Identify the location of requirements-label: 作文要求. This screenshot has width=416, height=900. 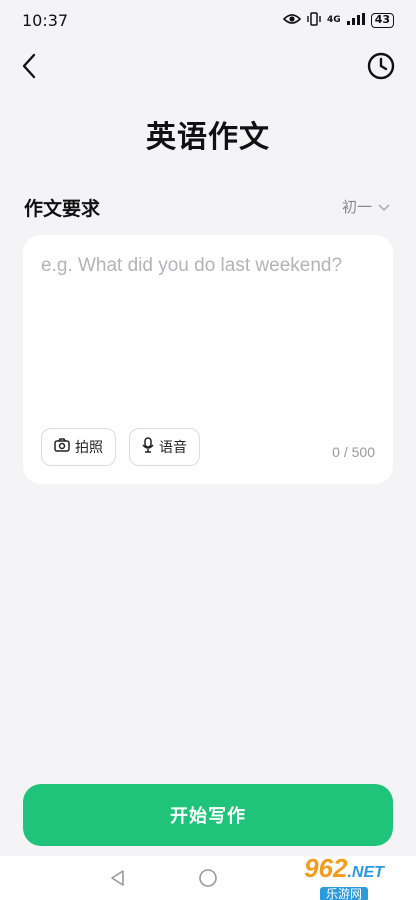
(62, 209).